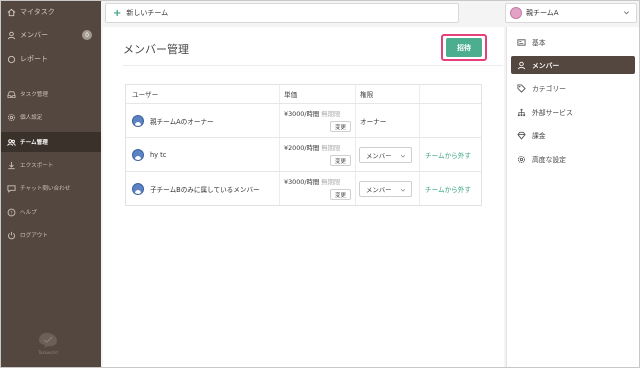 The image size is (640, 368). I want to click on sidebar-item-label: 個人設定, so click(31, 118).